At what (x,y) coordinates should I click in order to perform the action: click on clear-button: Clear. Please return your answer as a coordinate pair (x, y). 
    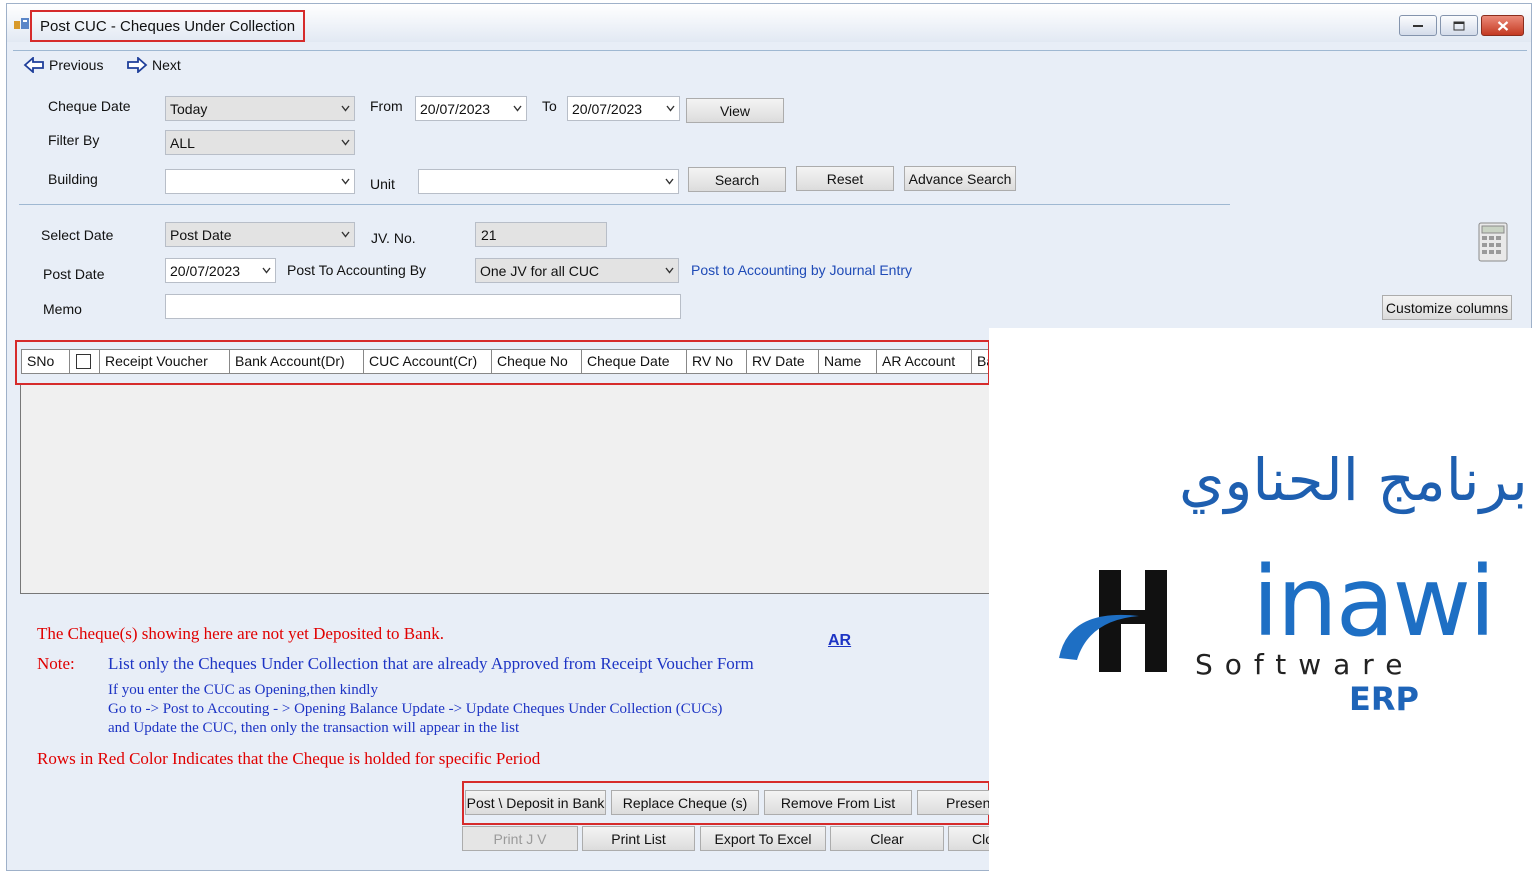
    Looking at the image, I should click on (887, 838).